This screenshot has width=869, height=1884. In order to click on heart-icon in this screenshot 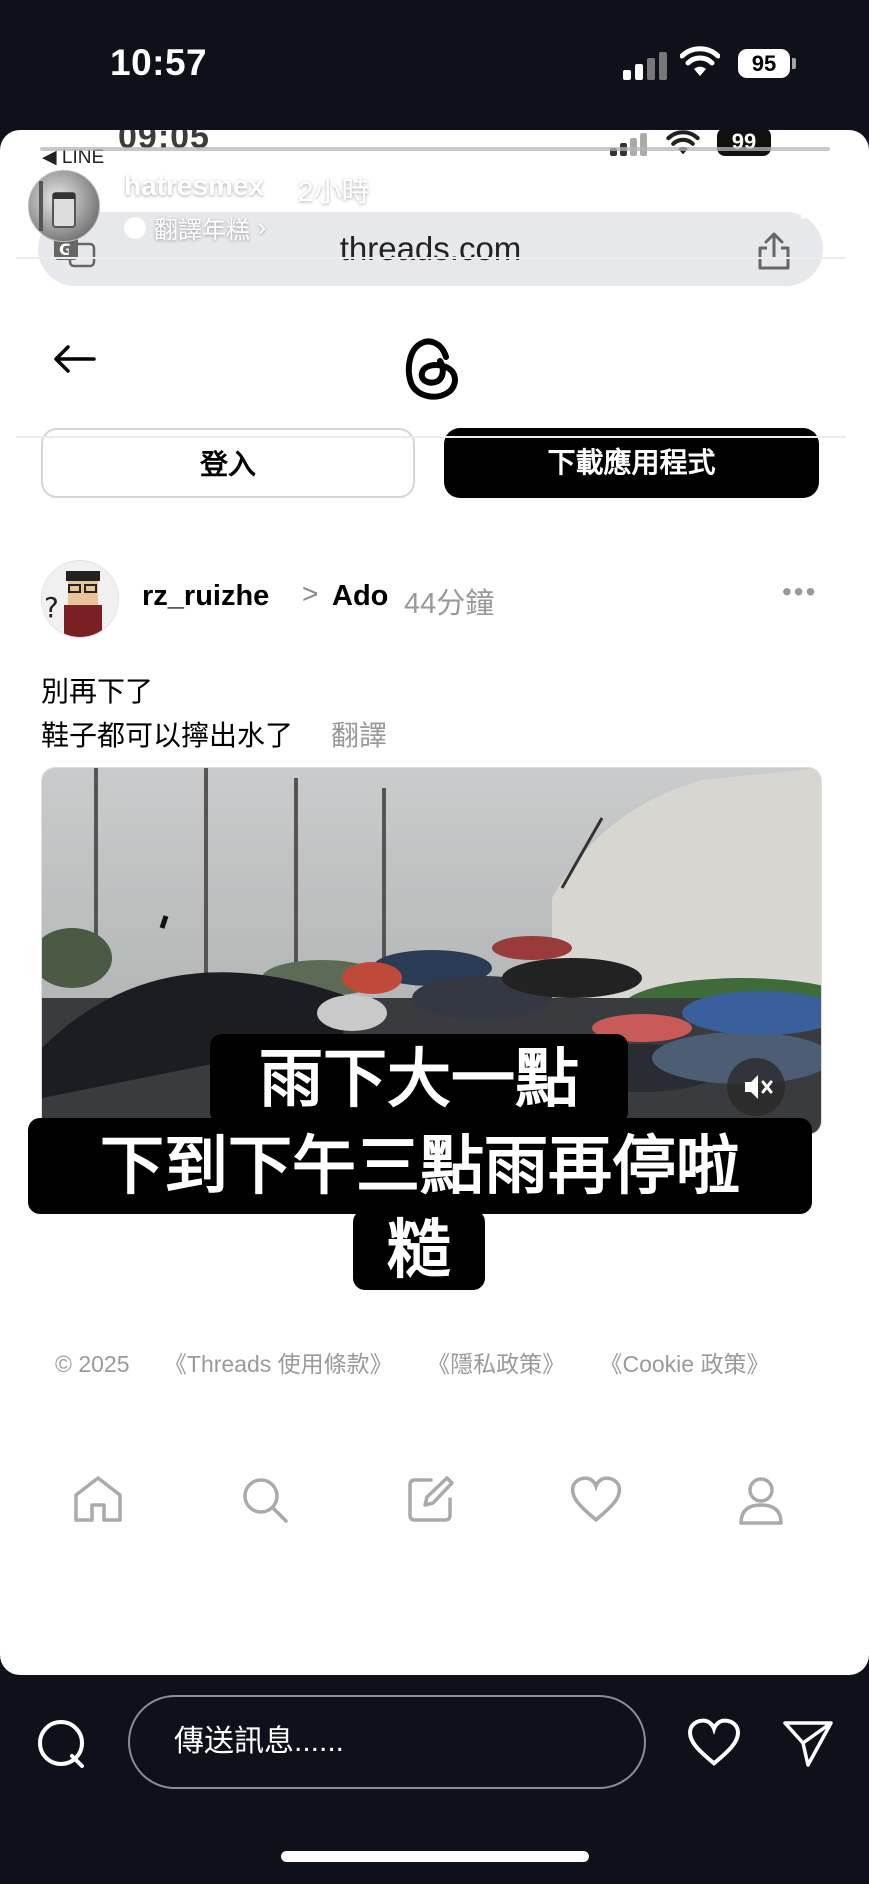, I will do `click(714, 1742)`.